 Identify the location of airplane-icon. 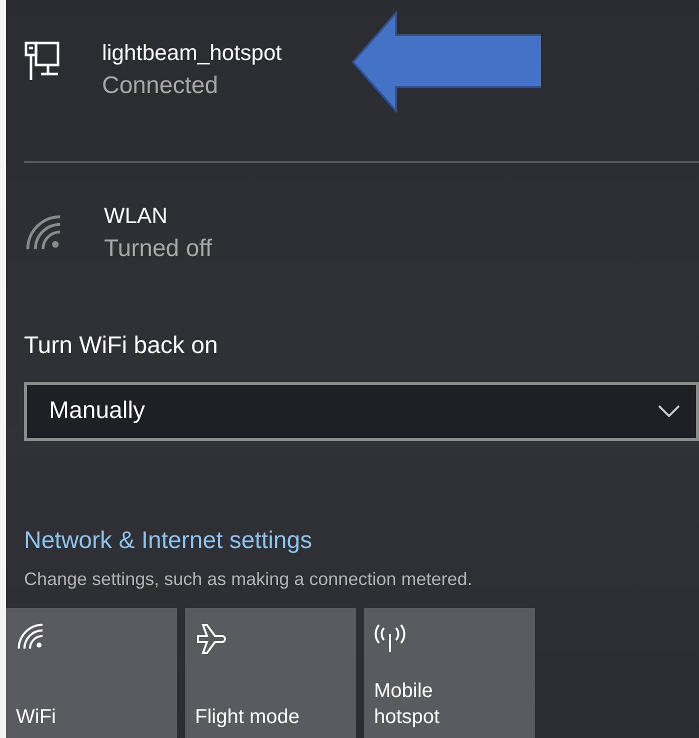
(211, 638).